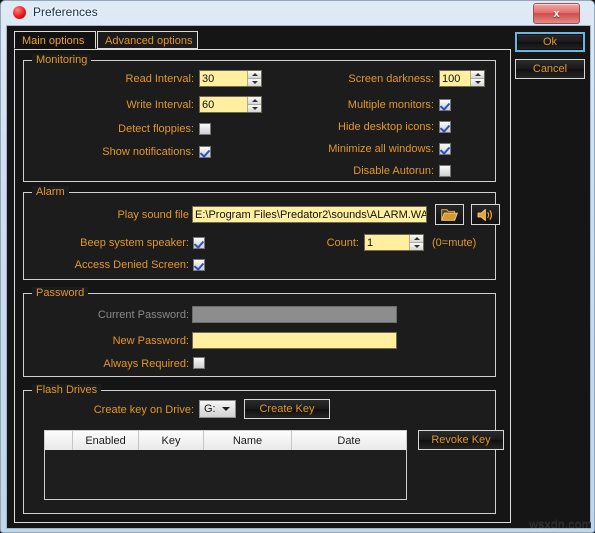  I want to click on tab-strip: Main options Advanced options, so click(262, 40).